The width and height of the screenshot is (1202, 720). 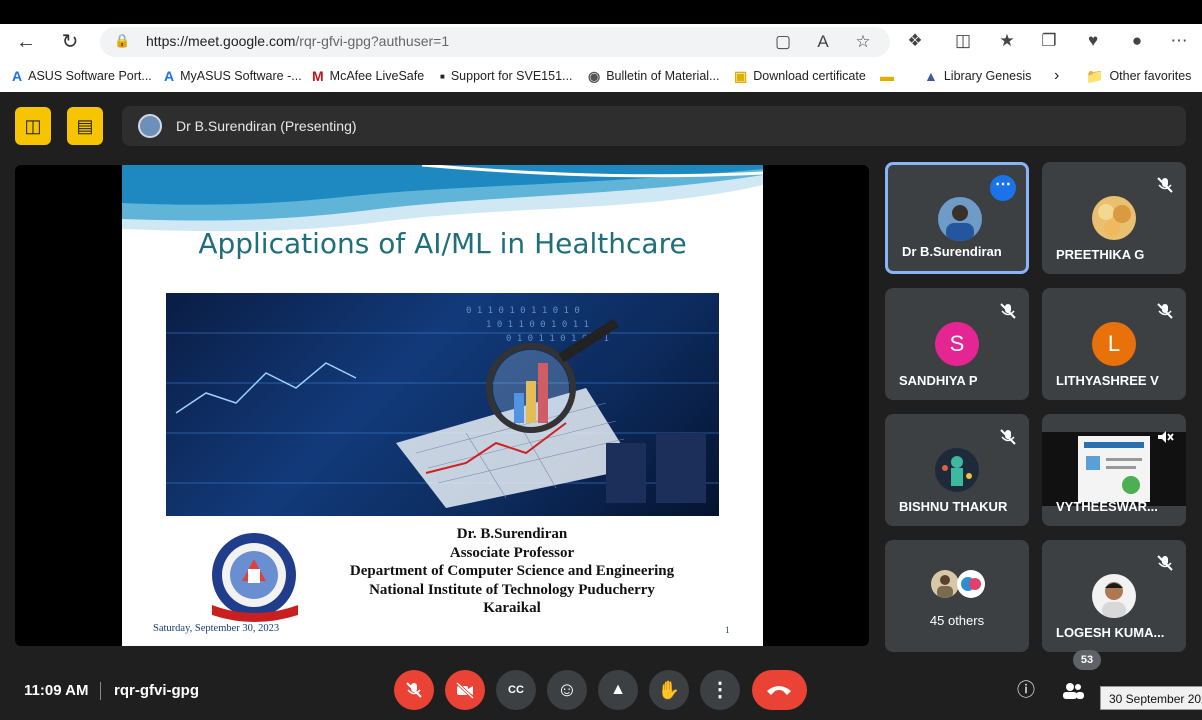 What do you see at coordinates (26, 42) in the screenshot?
I see `back-icon: ←` at bounding box center [26, 42].